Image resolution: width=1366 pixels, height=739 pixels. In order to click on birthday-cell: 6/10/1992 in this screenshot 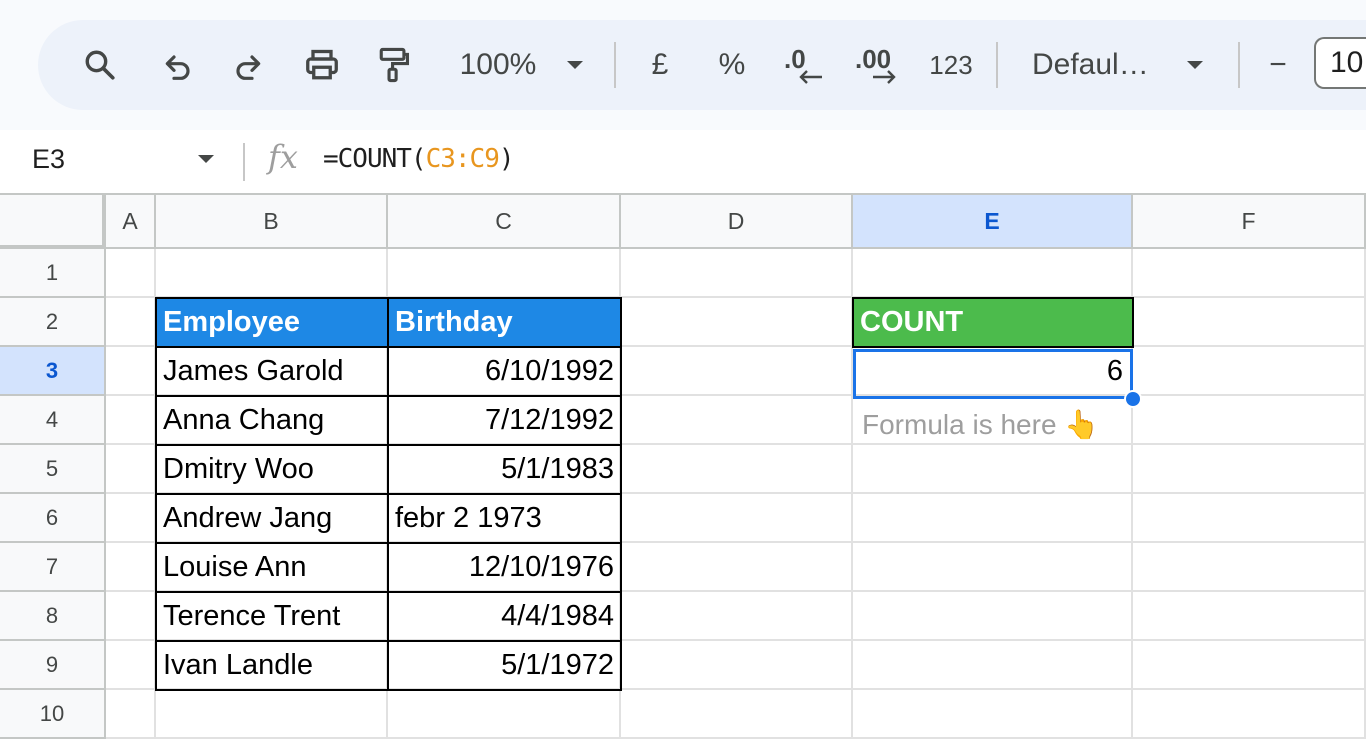, I will do `click(504, 371)`.